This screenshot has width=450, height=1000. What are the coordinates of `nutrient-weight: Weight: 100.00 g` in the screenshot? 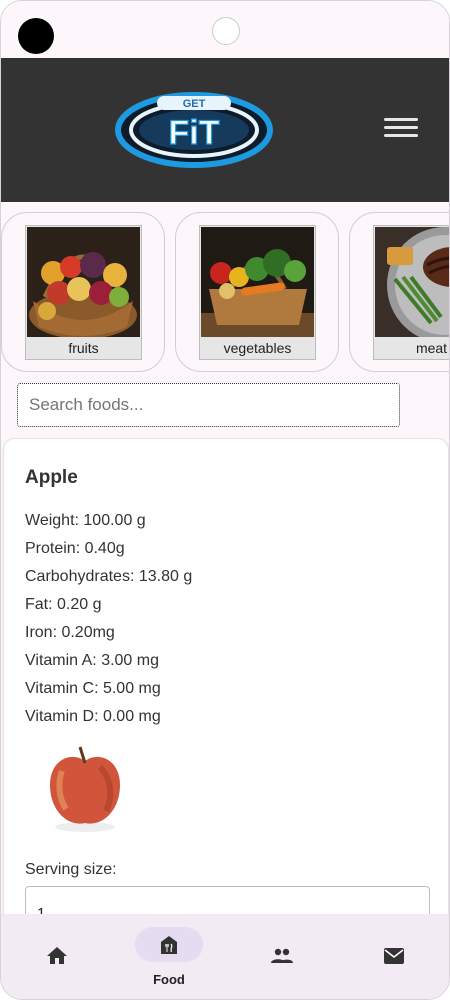 It's located at (85, 520).